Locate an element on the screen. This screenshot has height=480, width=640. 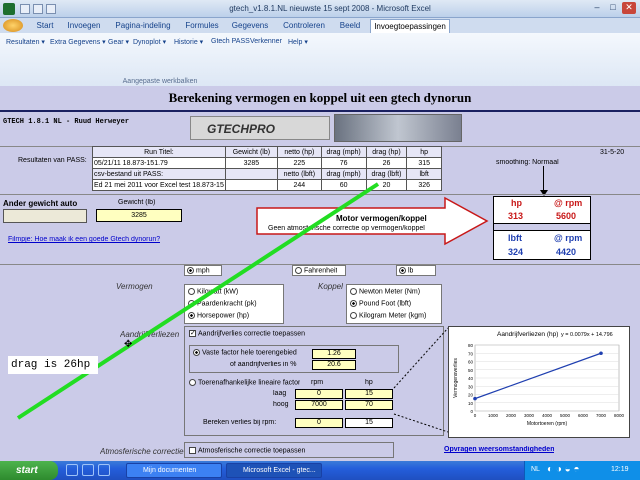
tab-controleren: Controleren is located at coordinates (304, 26).